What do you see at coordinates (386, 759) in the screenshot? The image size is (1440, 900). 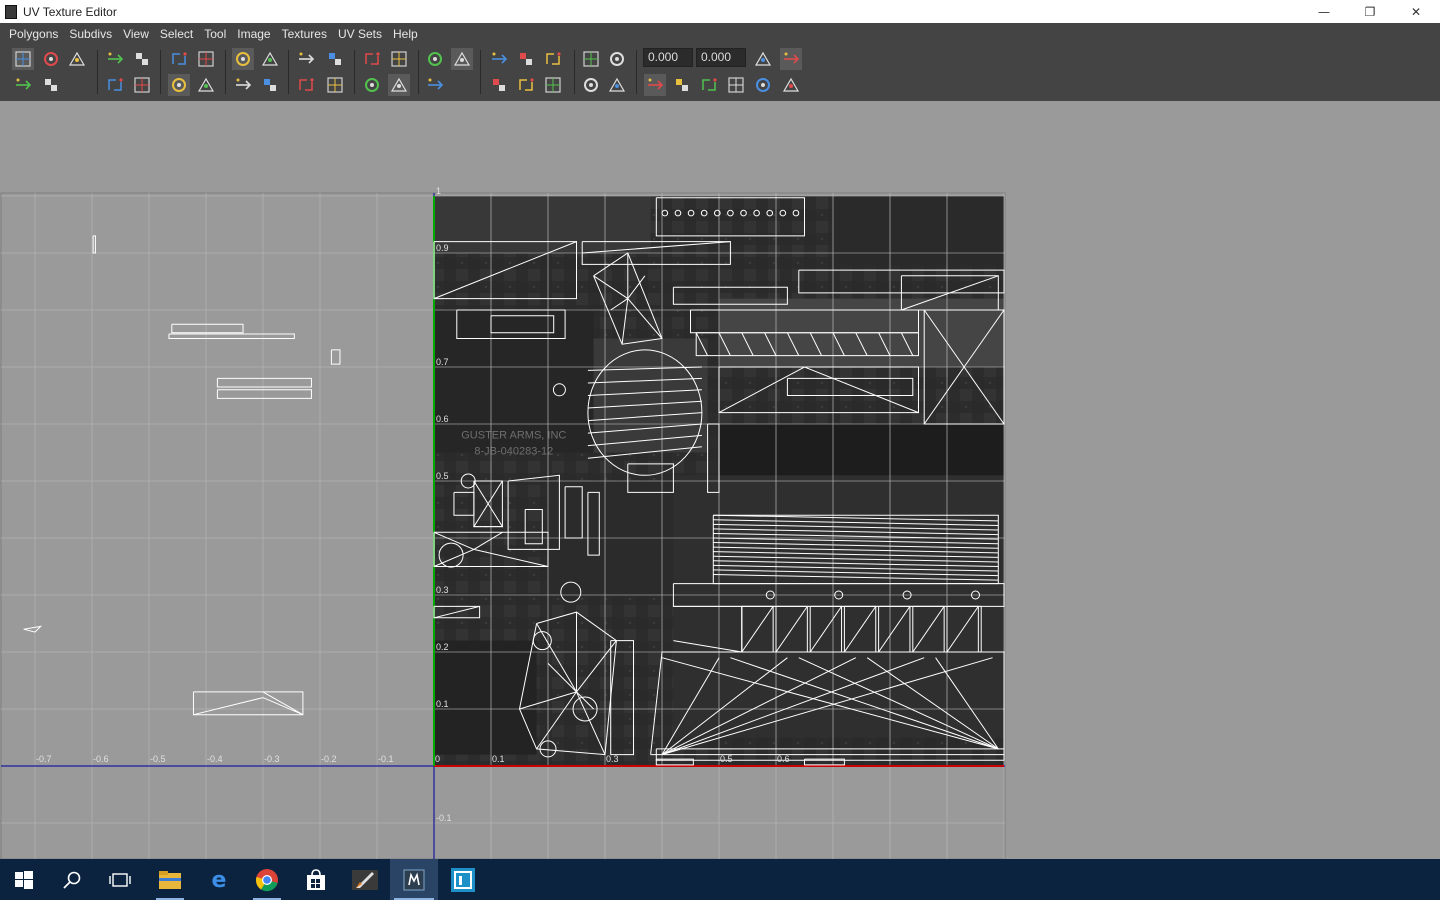 I see `u-axis-label: -0.1` at bounding box center [386, 759].